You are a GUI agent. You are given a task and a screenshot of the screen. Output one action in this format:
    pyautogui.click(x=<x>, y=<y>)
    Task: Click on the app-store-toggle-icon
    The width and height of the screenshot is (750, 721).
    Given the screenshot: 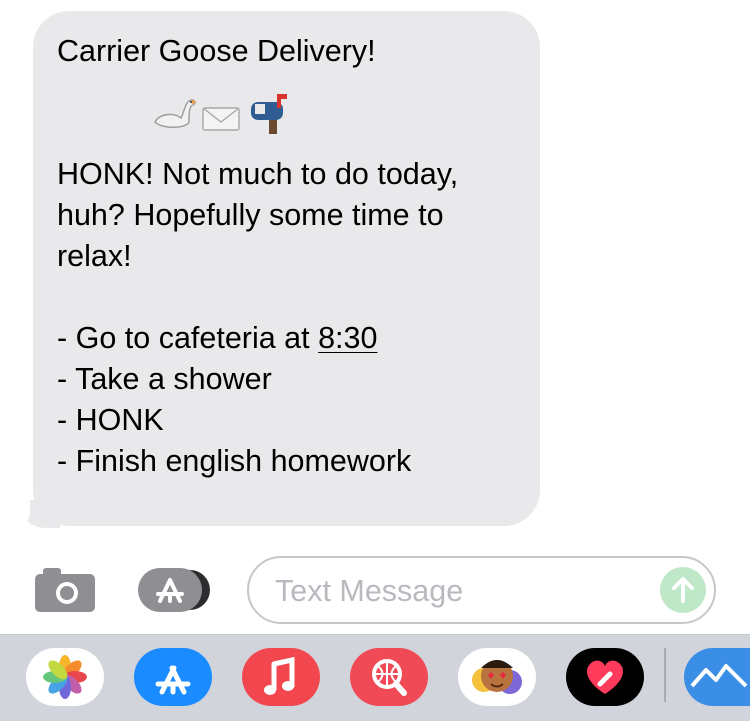 What is the action you would take?
    pyautogui.click(x=174, y=590)
    